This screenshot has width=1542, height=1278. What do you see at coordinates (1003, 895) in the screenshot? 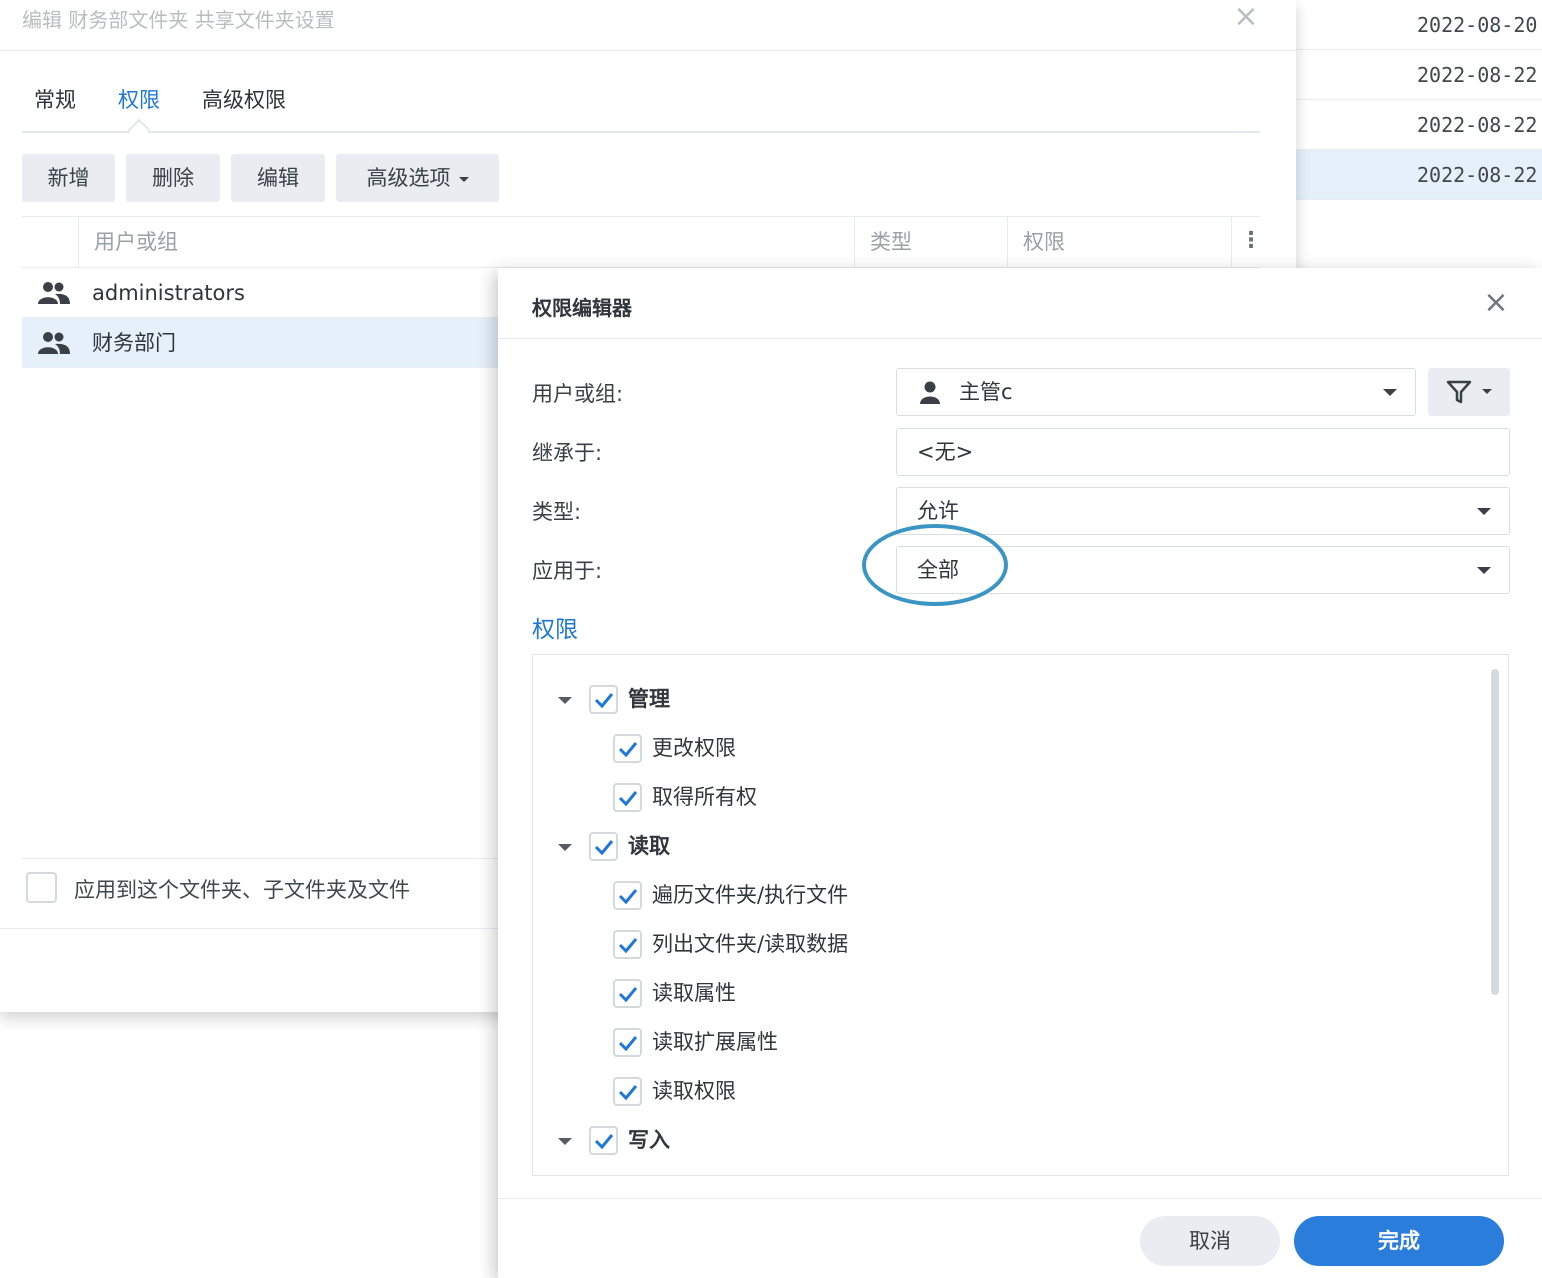
I see `tree-item-traverse: 遍历文件夹/执行文件` at bounding box center [1003, 895].